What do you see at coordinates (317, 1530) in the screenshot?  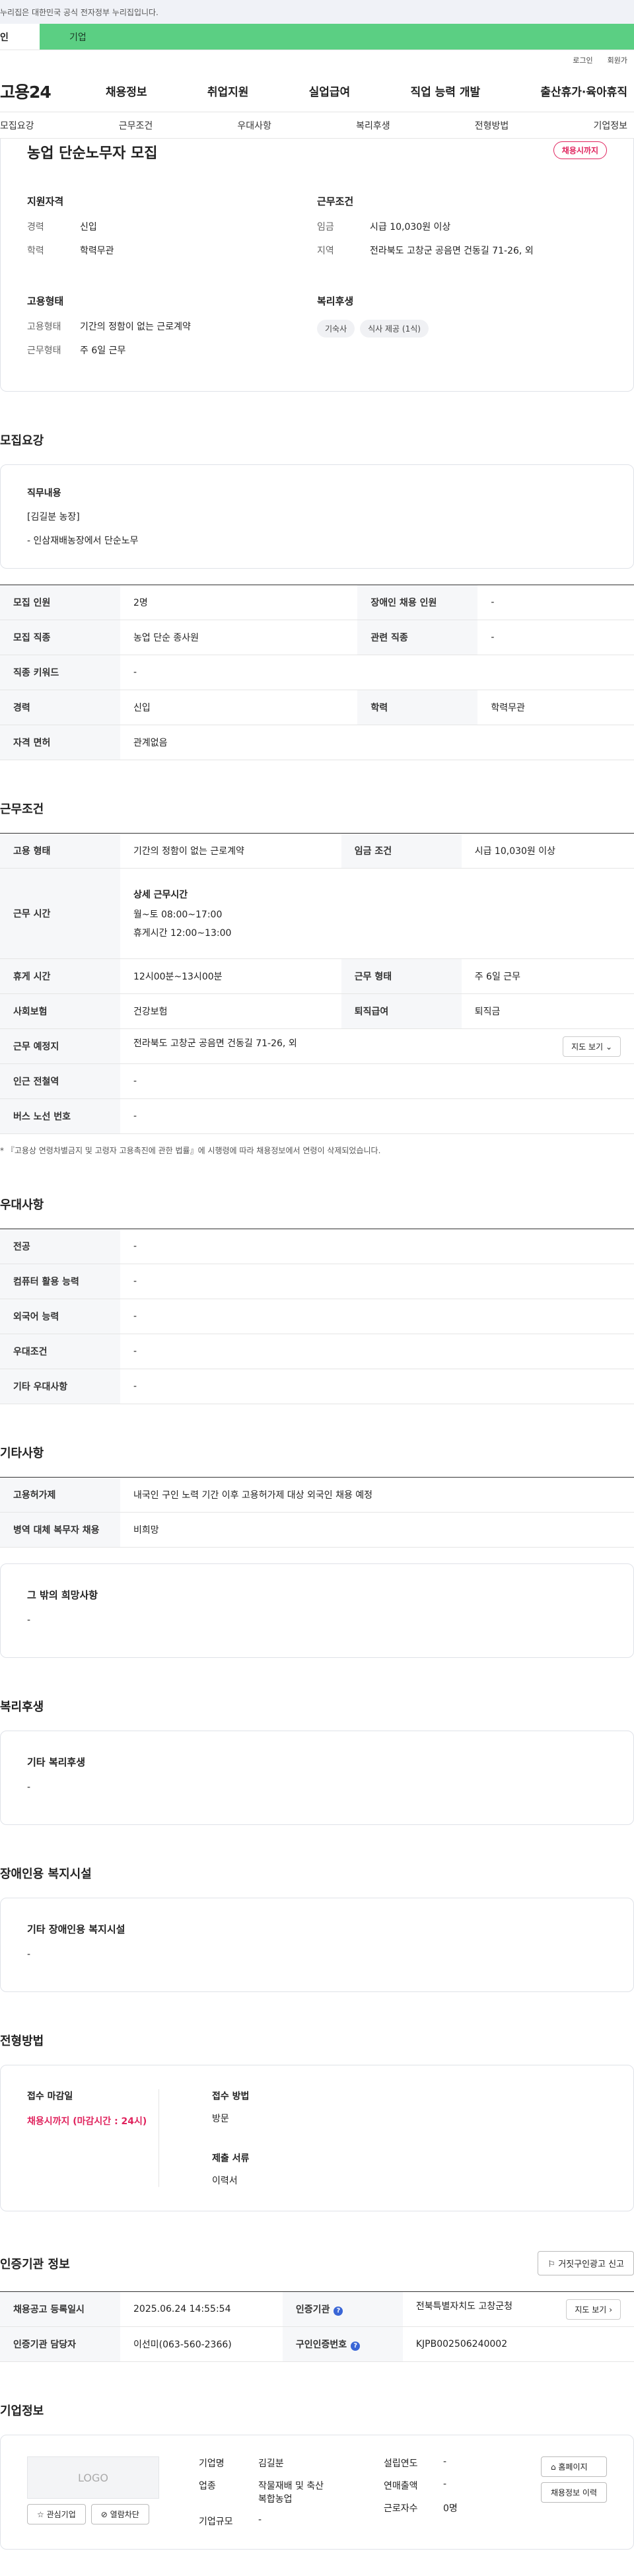 I see `table-row: 병역 대체 복무자 채용 비희망` at bounding box center [317, 1530].